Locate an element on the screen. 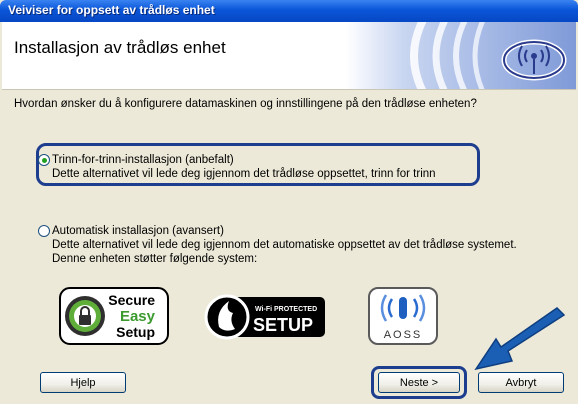 This screenshot has width=578, height=404. arrow-pointer-icon is located at coordinates (520, 339).